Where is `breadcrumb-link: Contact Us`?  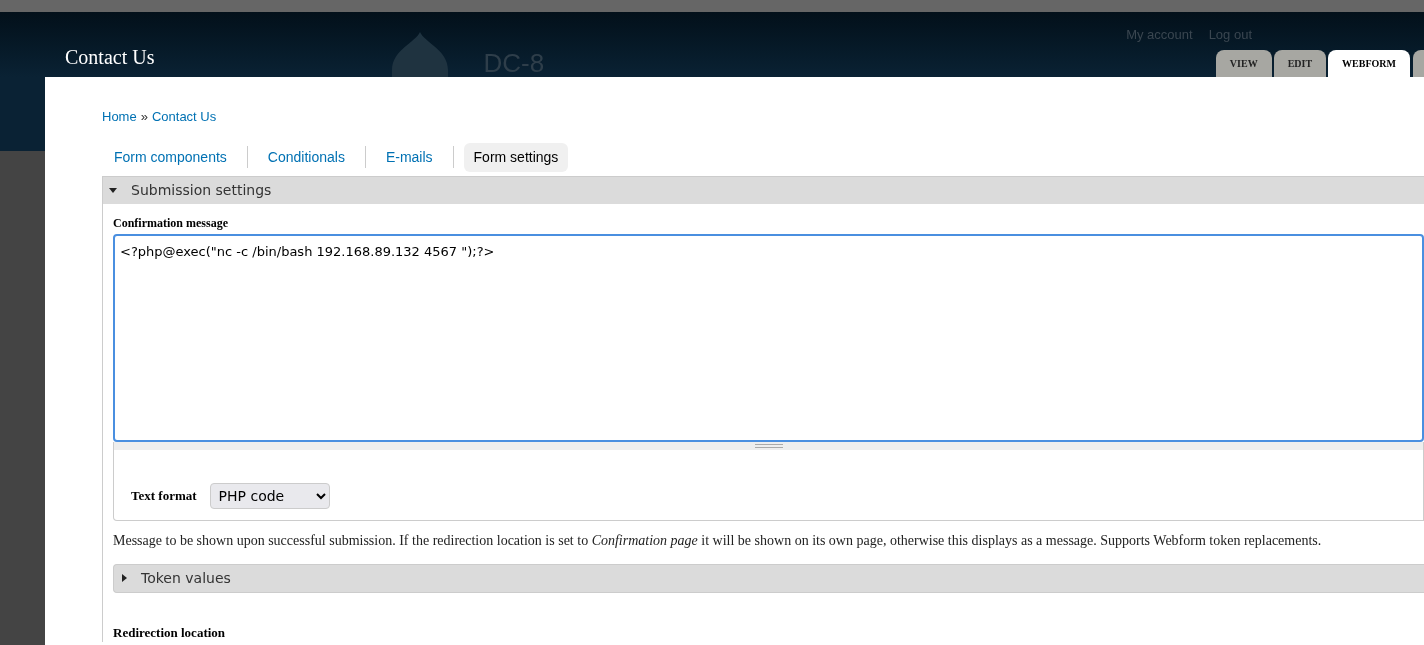
breadcrumb-link: Contact Us is located at coordinates (184, 117).